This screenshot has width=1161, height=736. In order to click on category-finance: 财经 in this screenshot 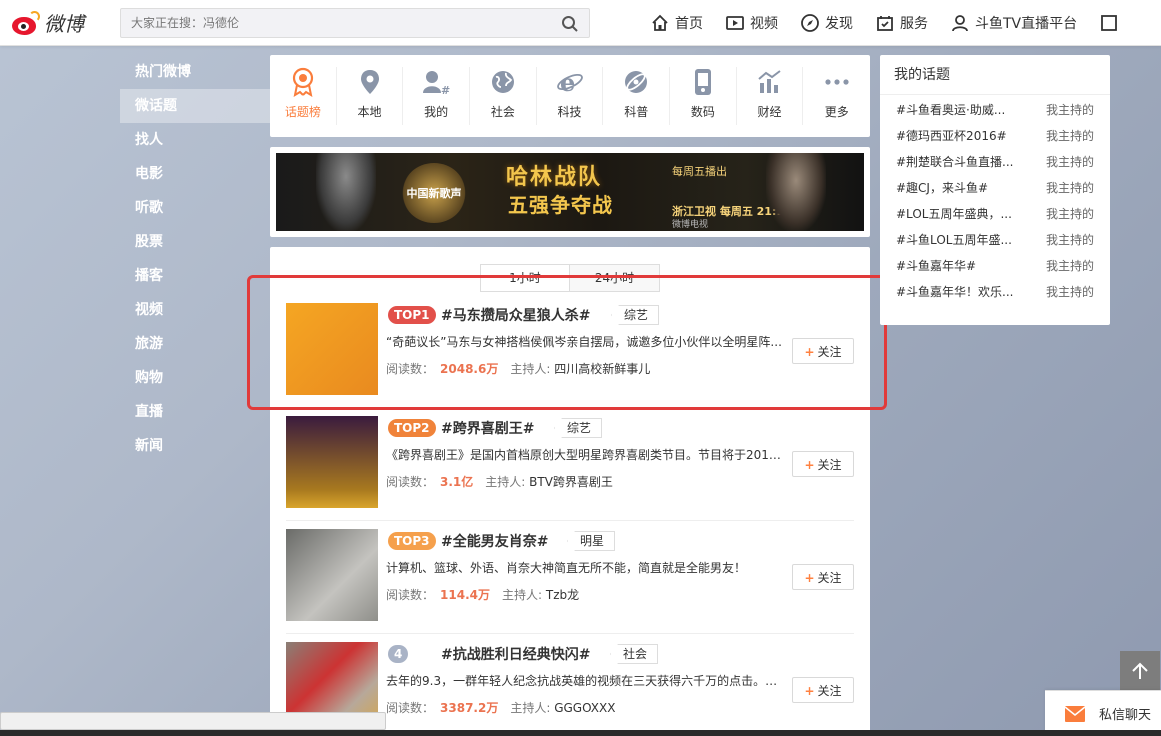, I will do `click(770, 96)`.